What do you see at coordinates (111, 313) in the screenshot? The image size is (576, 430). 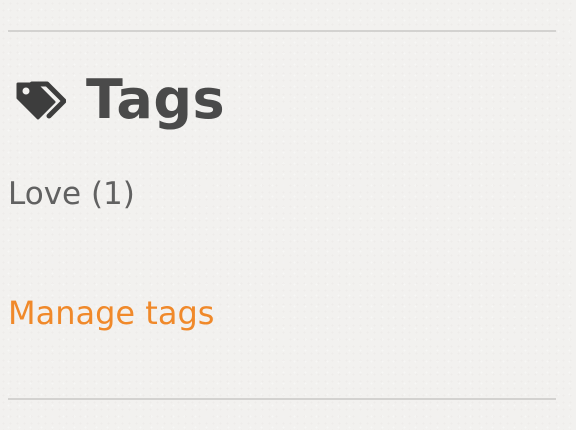 I see `manage-tags-link: Manage tags` at bounding box center [111, 313].